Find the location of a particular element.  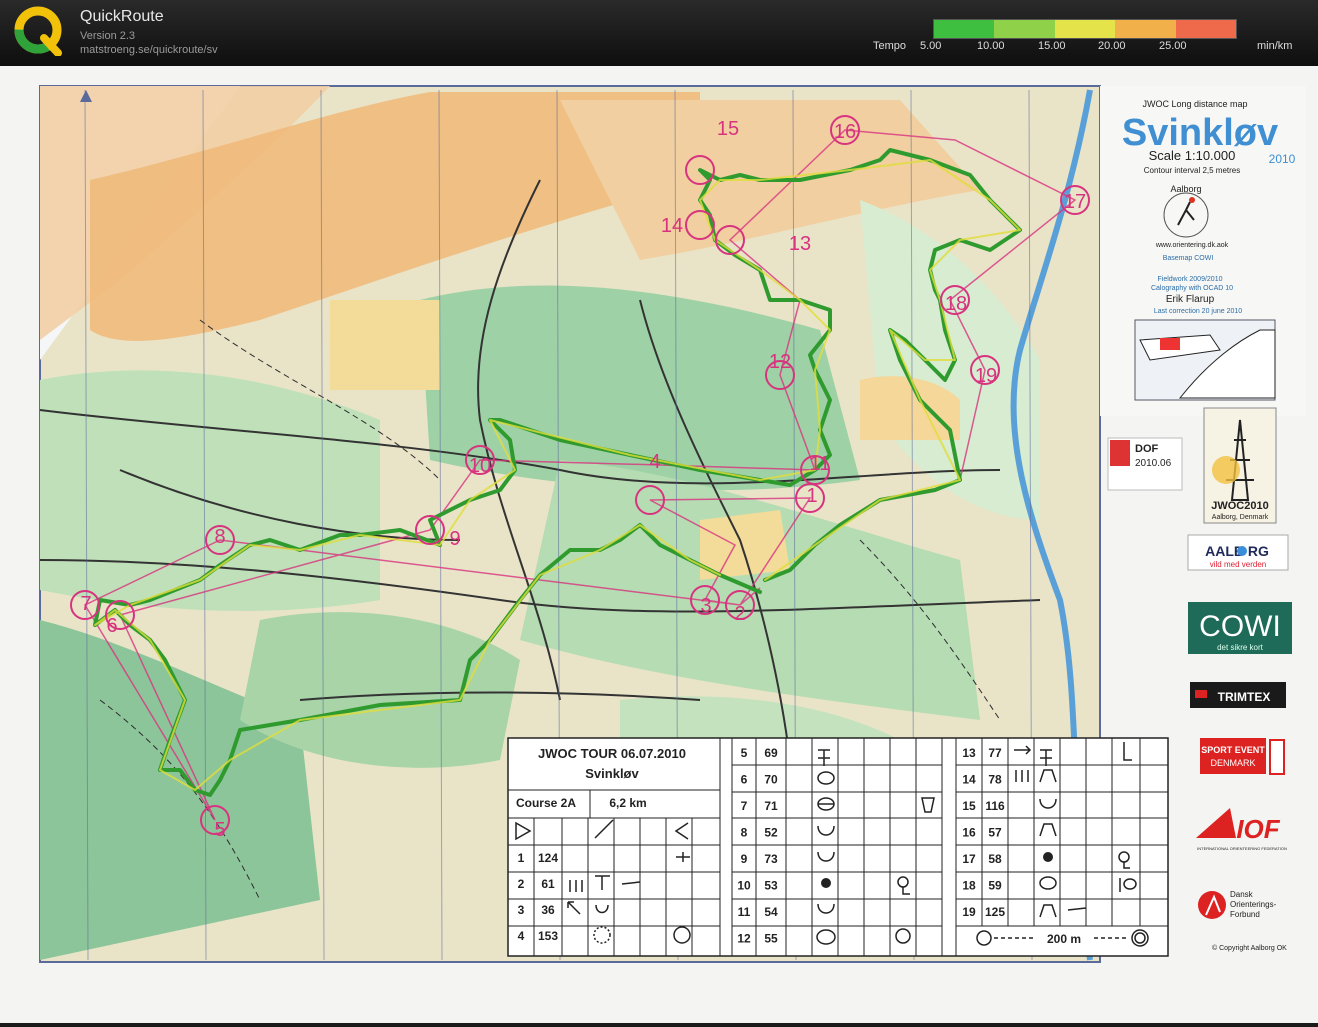

card-row-code: 78 is located at coordinates (995, 780).